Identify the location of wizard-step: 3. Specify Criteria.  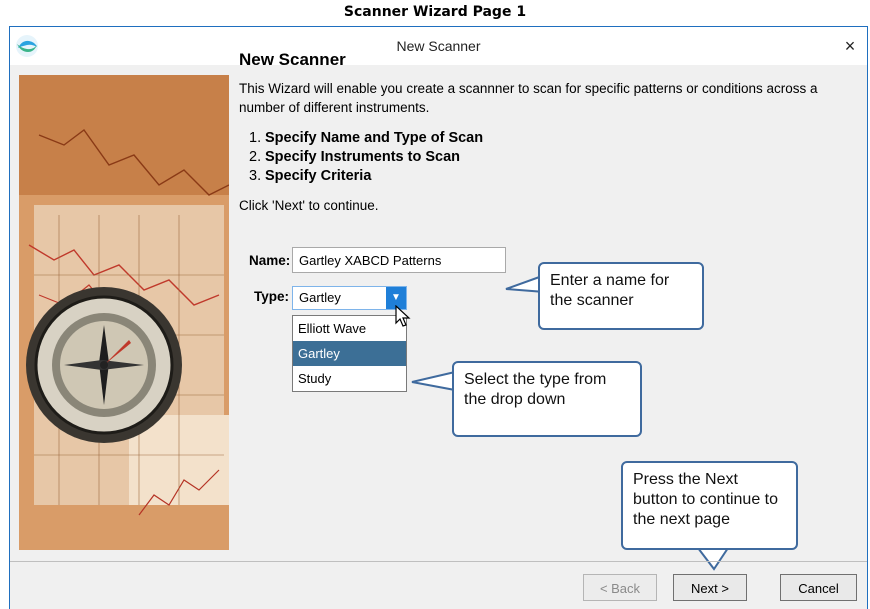
(544, 176).